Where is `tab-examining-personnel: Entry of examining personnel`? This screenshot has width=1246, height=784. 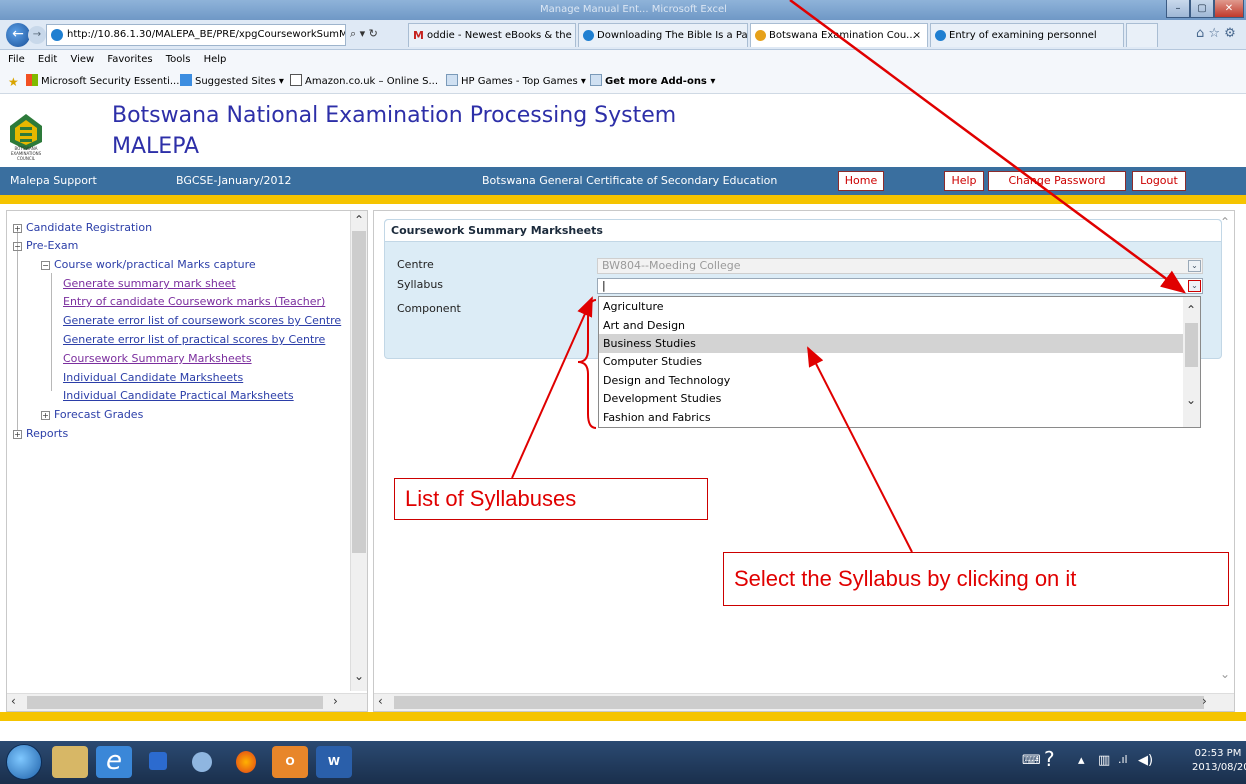 tab-examining-personnel: Entry of examining personnel is located at coordinates (1027, 35).